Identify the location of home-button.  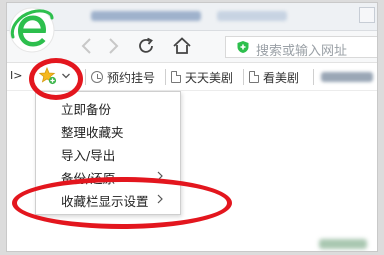
(182, 46).